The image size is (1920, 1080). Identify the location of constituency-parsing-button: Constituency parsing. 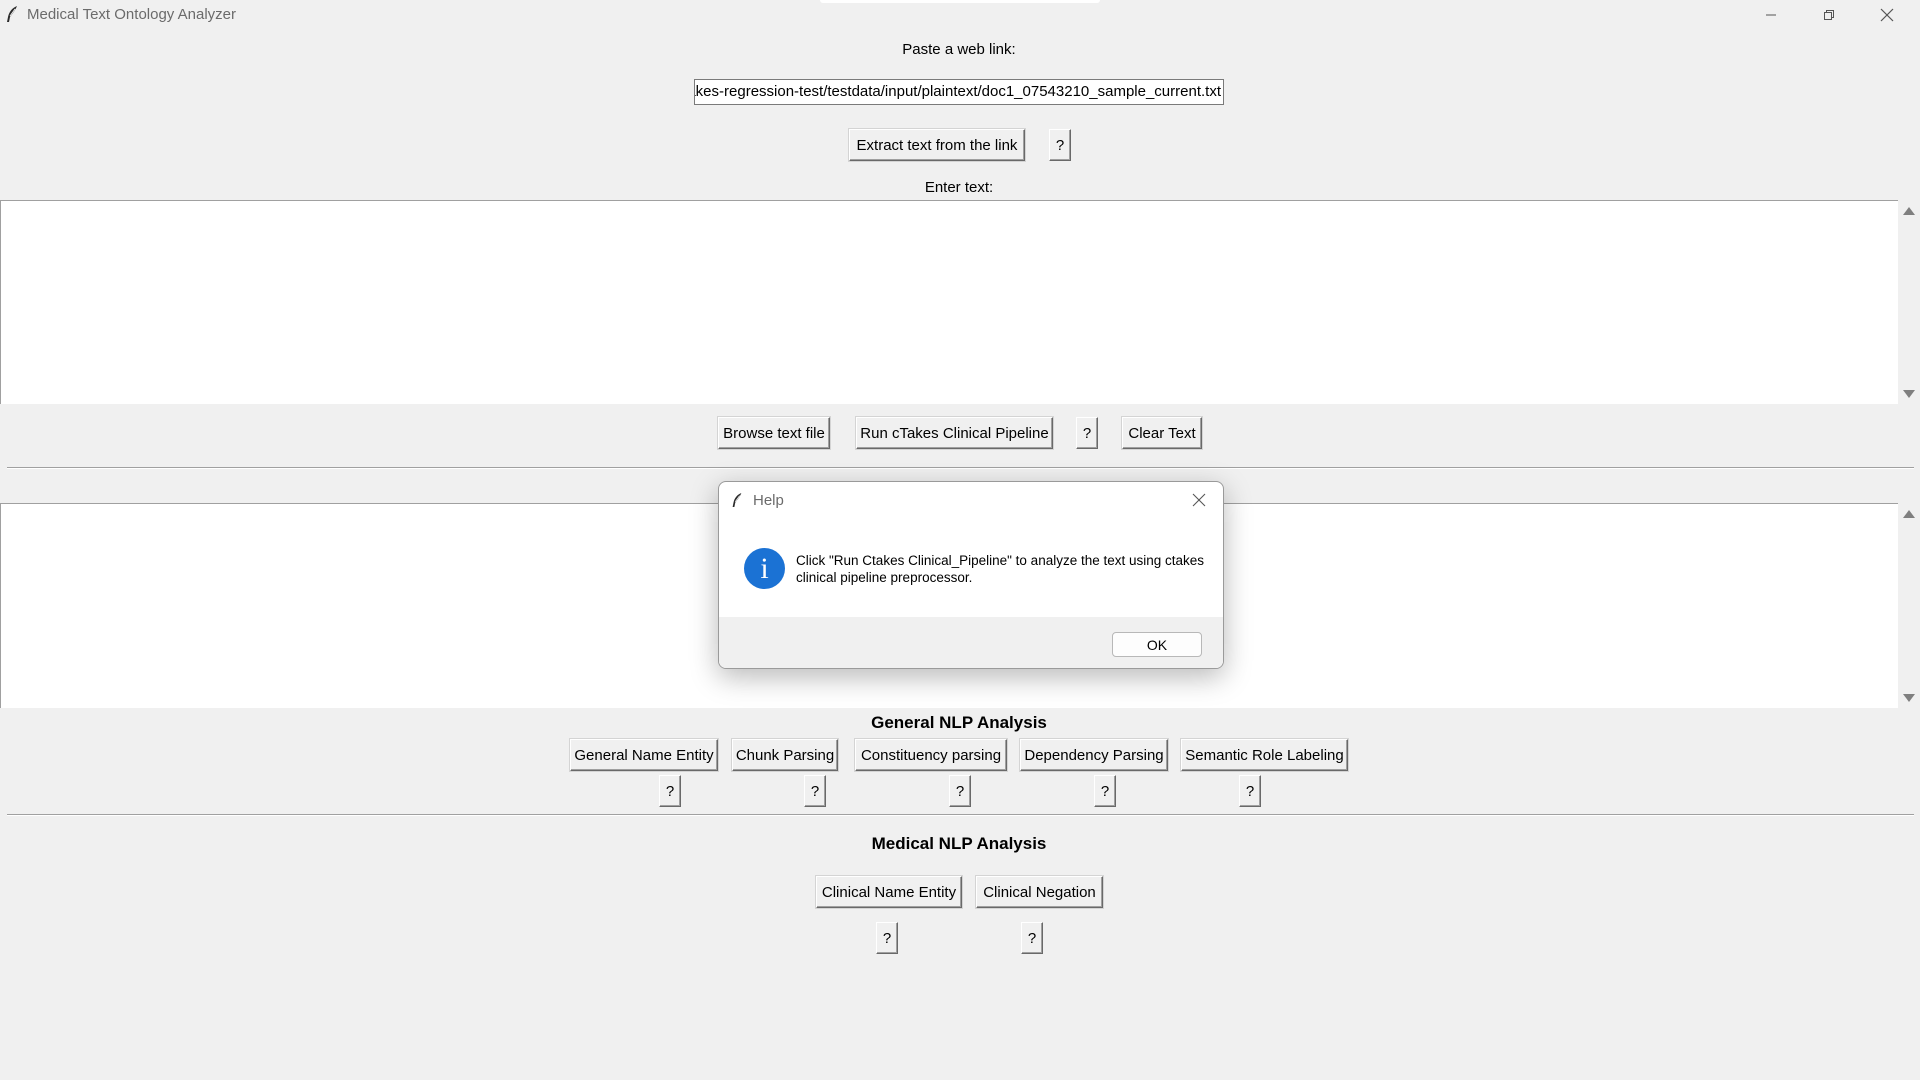
(931, 755).